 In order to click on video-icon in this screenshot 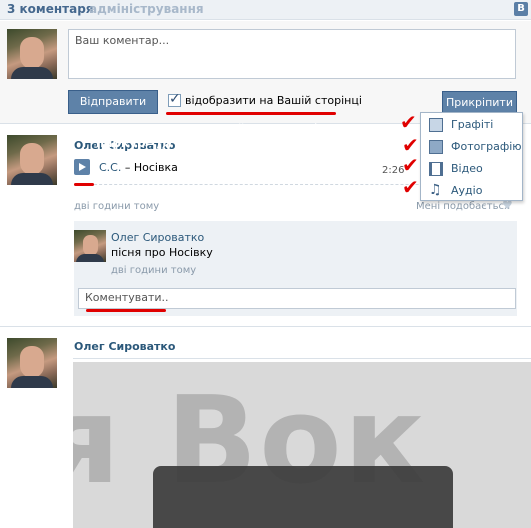, I will do `click(436, 169)`.